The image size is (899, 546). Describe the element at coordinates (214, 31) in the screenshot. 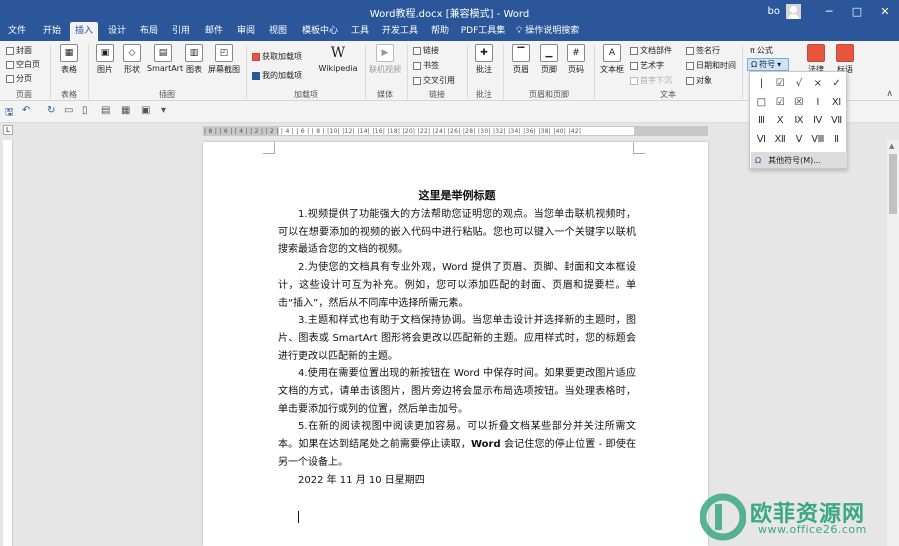

I see `tab-mailings: 邮件` at that location.